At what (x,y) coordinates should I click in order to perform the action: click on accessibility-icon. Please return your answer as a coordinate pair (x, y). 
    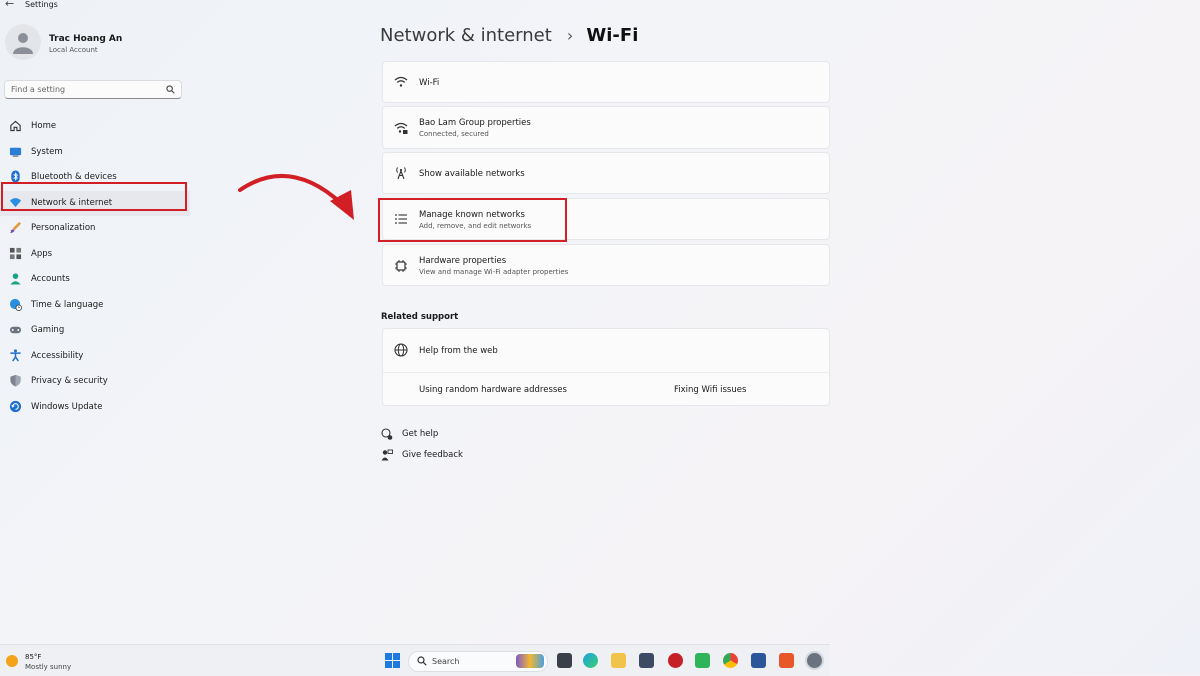
    Looking at the image, I should click on (15, 354).